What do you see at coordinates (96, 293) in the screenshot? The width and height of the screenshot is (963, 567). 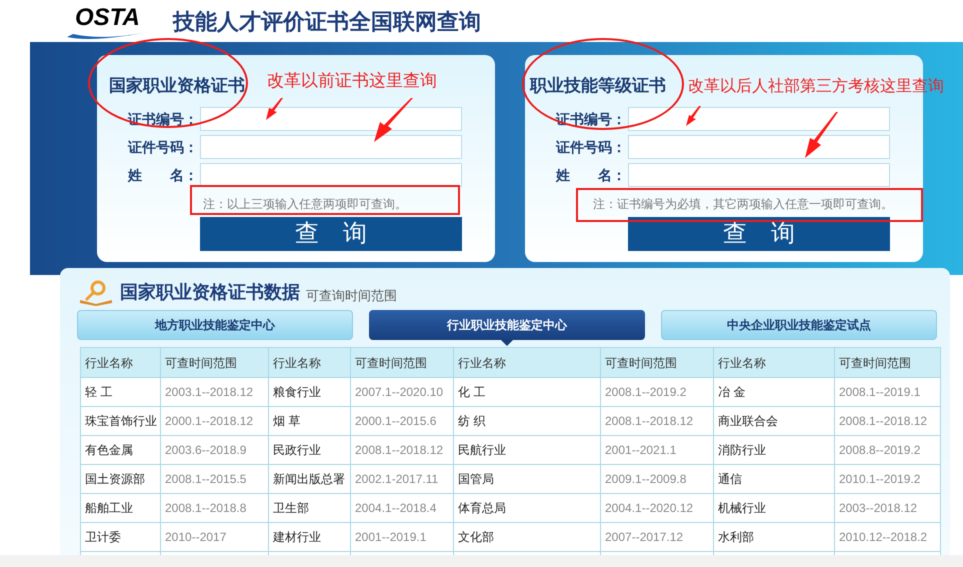 I see `magnifier-book-icon` at bounding box center [96, 293].